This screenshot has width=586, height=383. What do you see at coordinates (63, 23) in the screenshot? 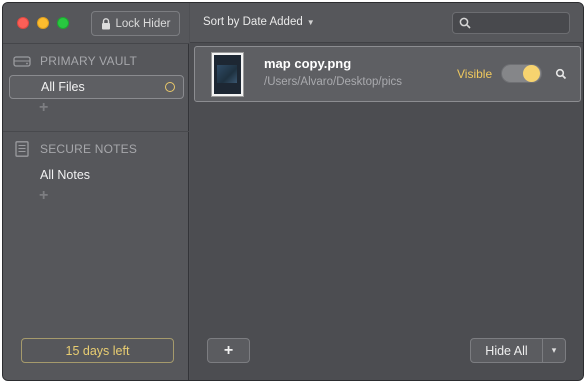
I see `maximize-window-button` at bounding box center [63, 23].